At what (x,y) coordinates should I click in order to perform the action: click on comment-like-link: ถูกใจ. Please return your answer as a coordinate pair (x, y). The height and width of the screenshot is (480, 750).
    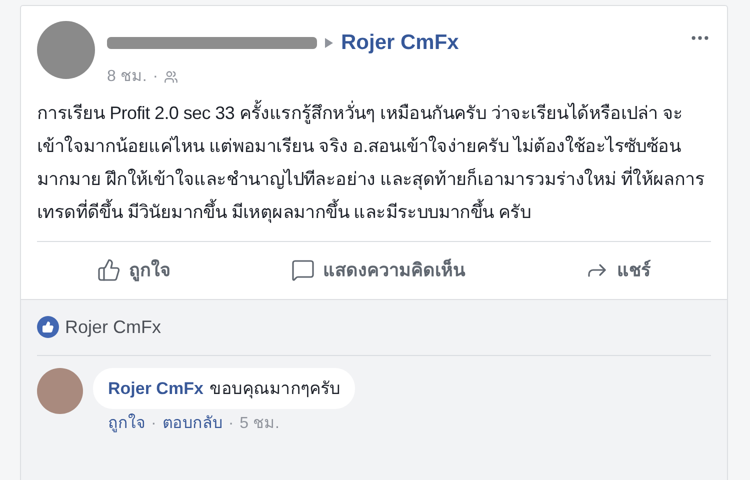
    Looking at the image, I should click on (126, 424).